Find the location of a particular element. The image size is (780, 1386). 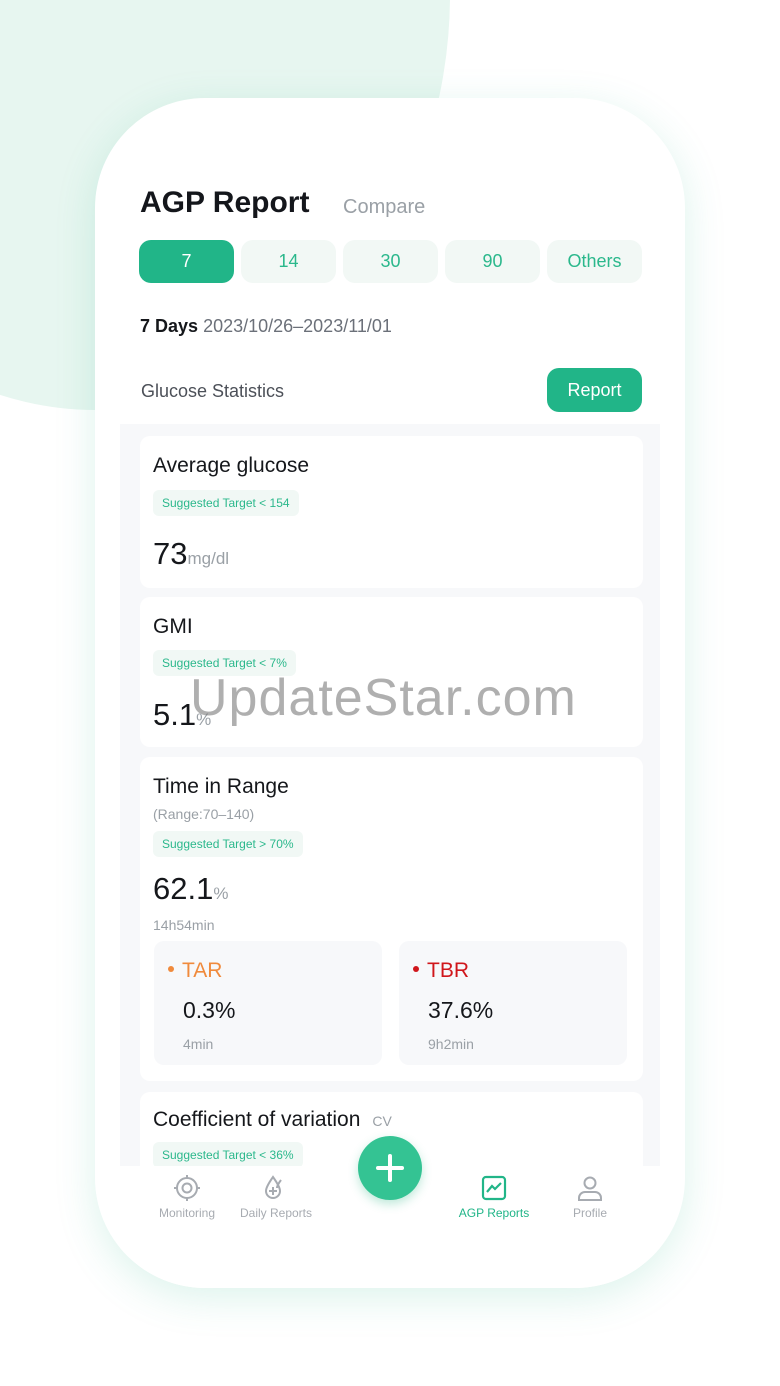

tar-card: TAR 0.3% 4min is located at coordinates (268, 1003).